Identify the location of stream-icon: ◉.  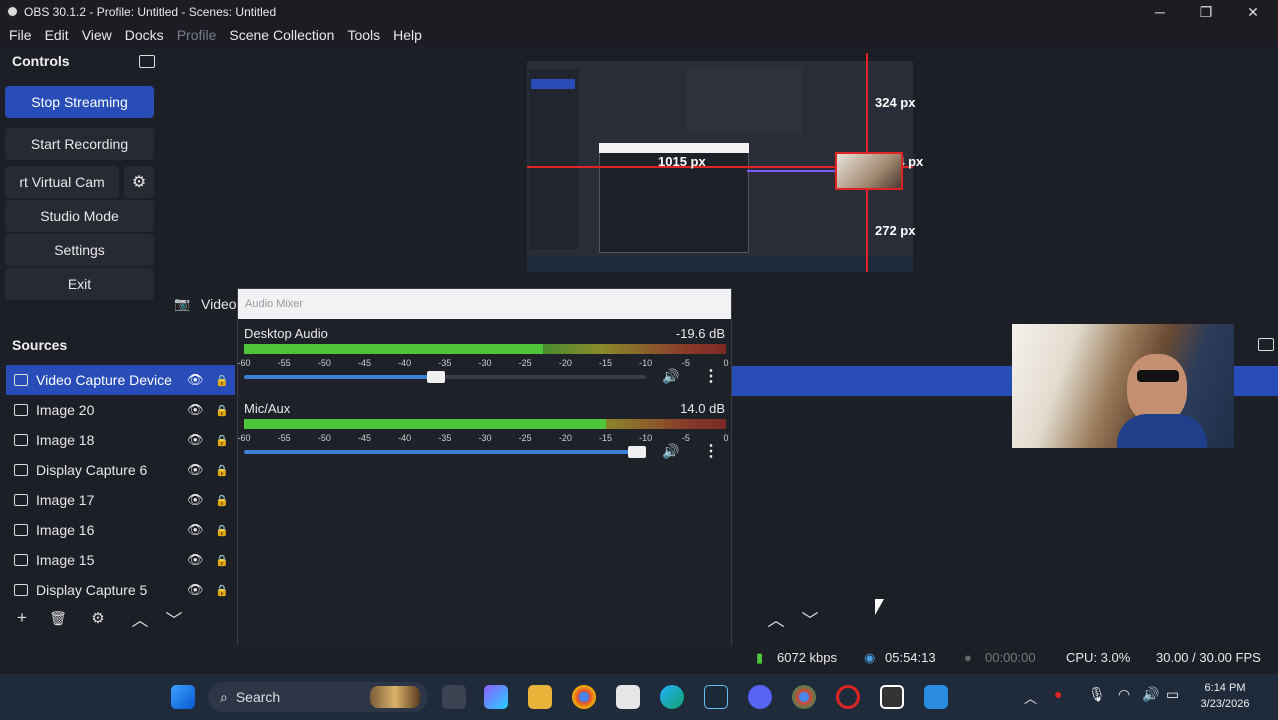
(870, 657).